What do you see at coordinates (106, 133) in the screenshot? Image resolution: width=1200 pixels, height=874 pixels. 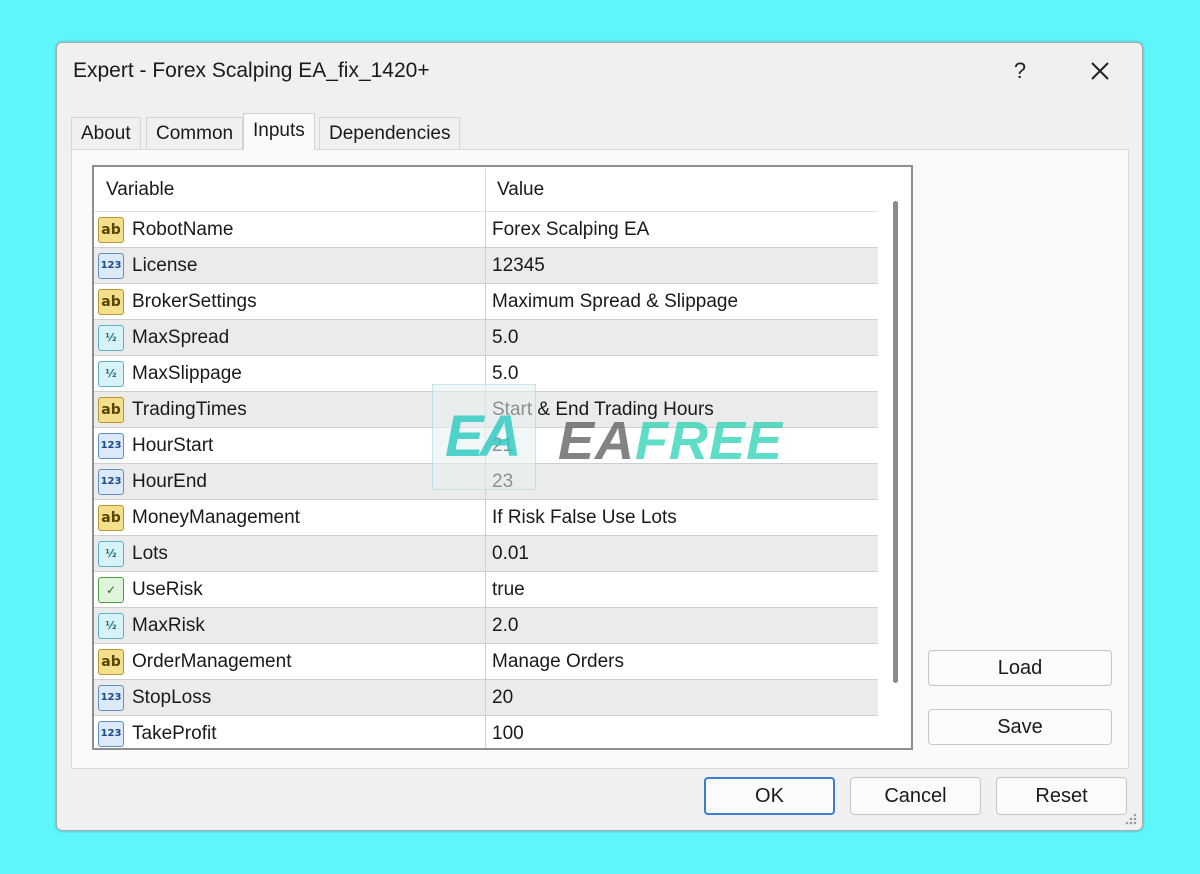 I see `tab-about: About` at bounding box center [106, 133].